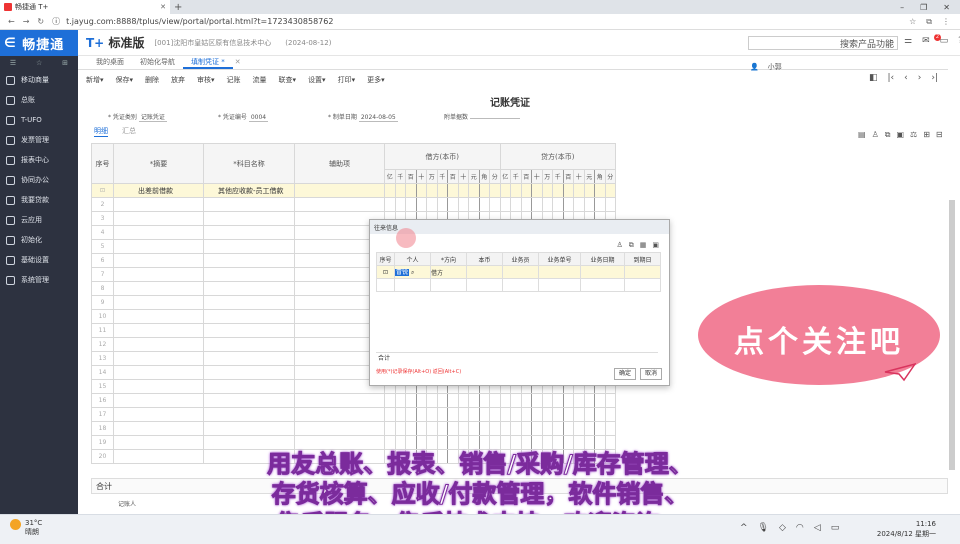 The width and height of the screenshot is (960, 544). I want to click on settings-button: 设置▾, so click(317, 80).